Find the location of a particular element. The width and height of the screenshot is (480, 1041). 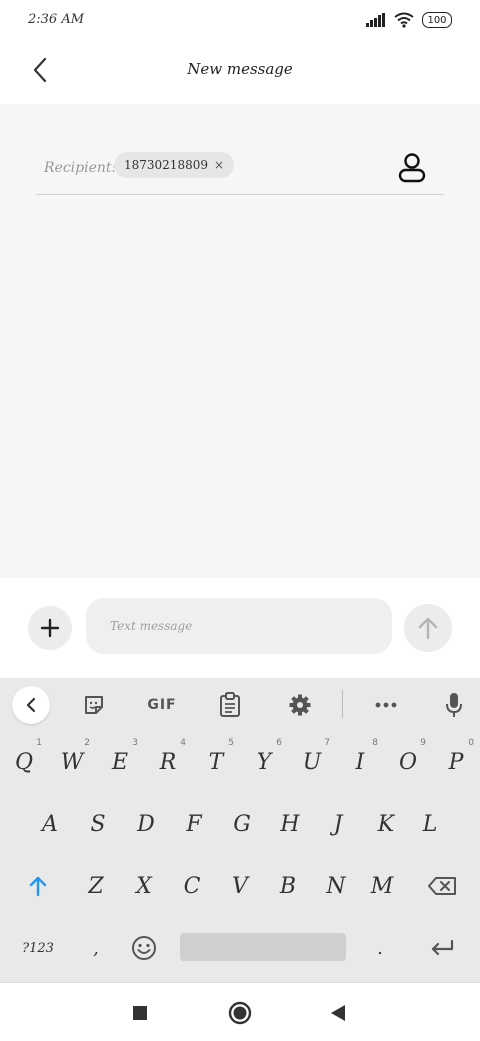

keyboard-collapse-button is located at coordinates (31, 705).